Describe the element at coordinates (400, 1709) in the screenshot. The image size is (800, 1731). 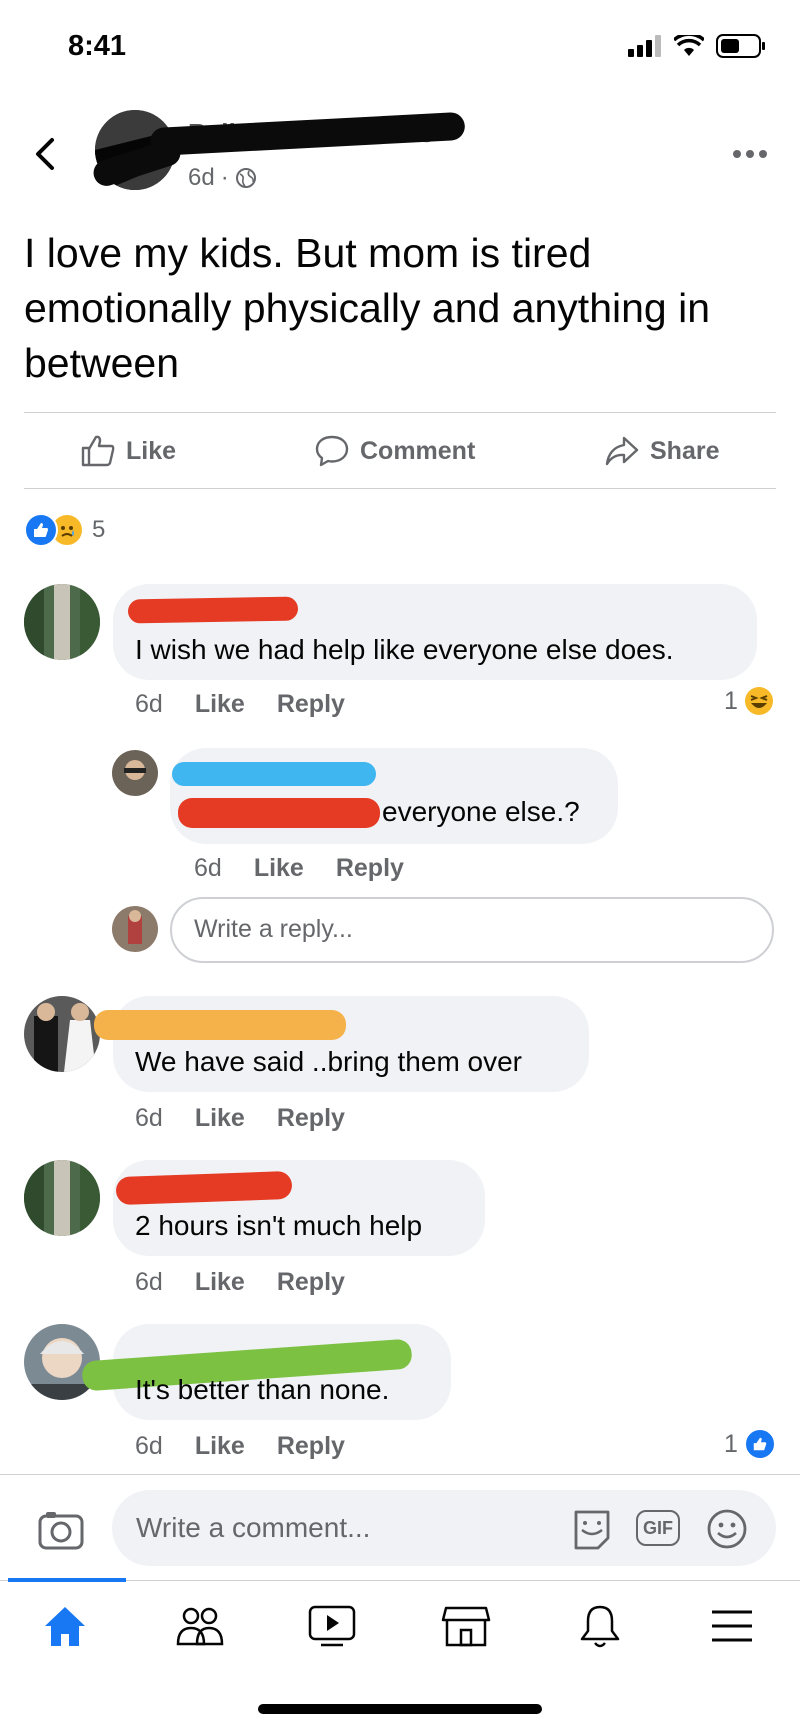
I see `home-indicator` at that location.